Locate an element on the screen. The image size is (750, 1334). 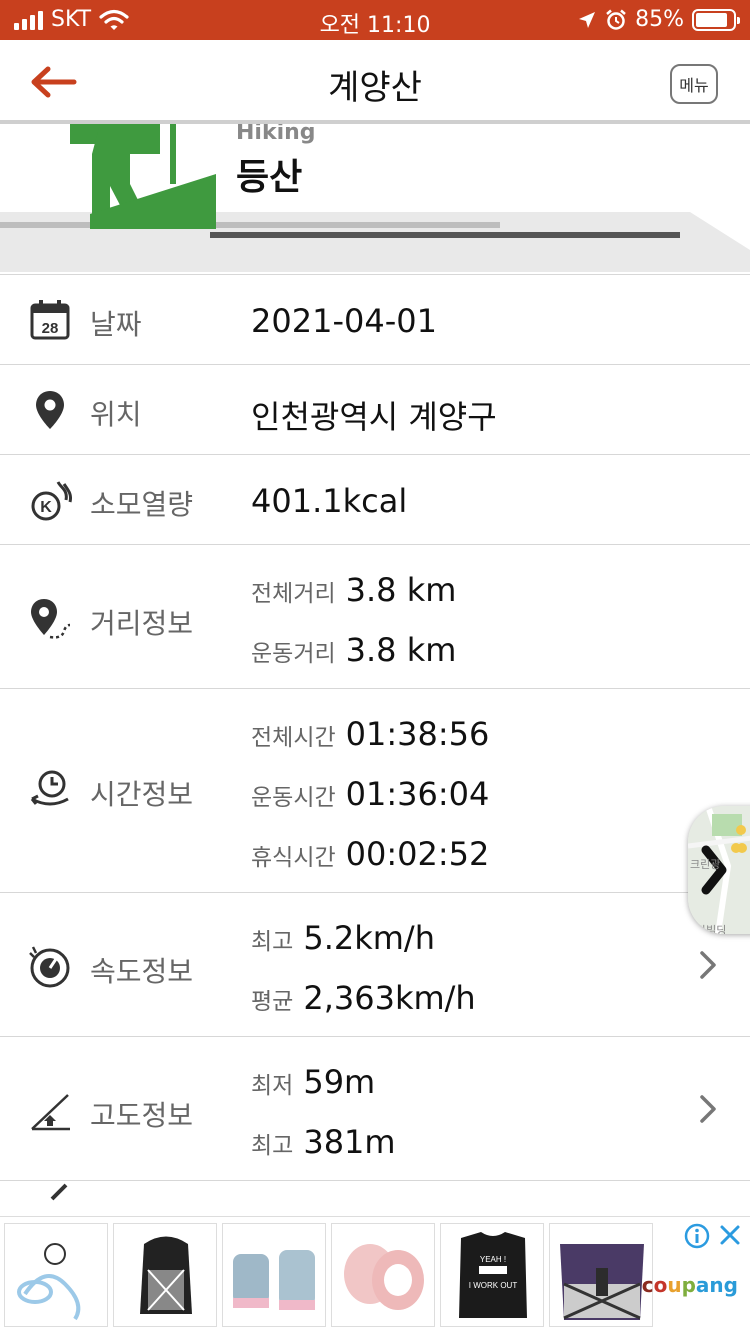
nav-bar: 계양산 메뉴 is located at coordinates (375, 82).